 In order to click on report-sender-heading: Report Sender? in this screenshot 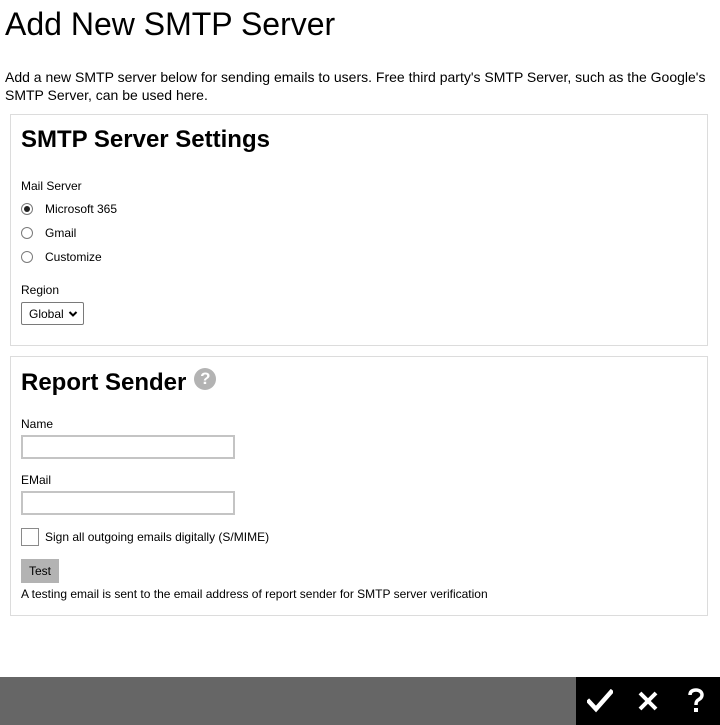, I will do `click(119, 383)`.